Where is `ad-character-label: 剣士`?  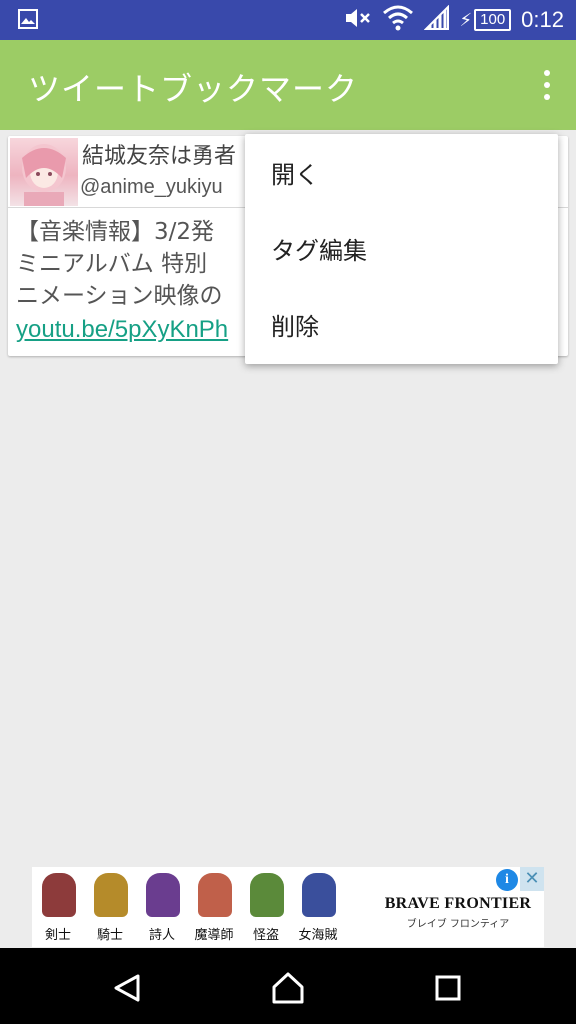 ad-character-label: 剣士 is located at coordinates (57, 935).